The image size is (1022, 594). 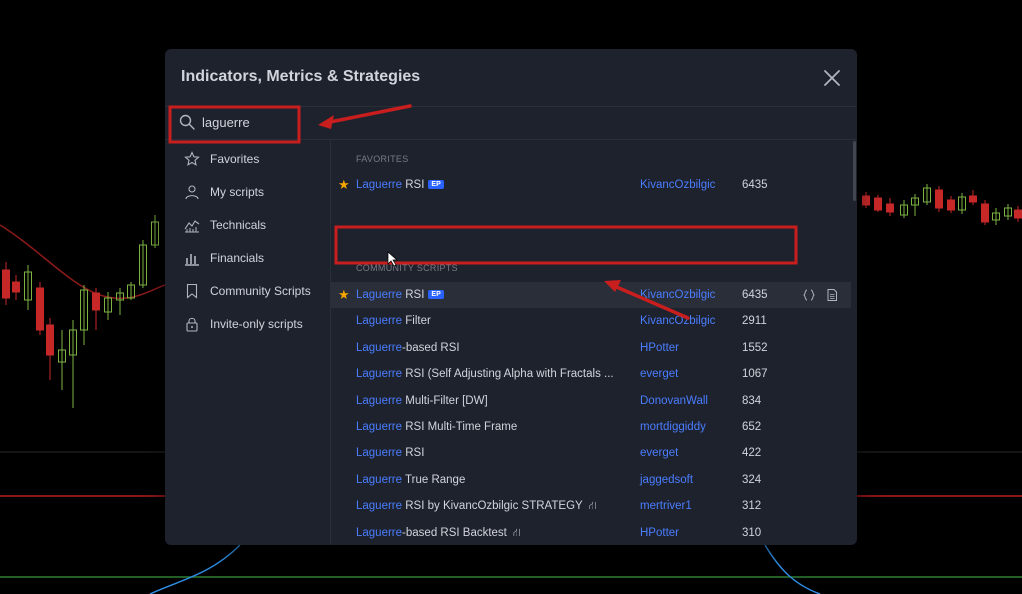 What do you see at coordinates (511, 123) in the screenshot?
I see `search-bar` at bounding box center [511, 123].